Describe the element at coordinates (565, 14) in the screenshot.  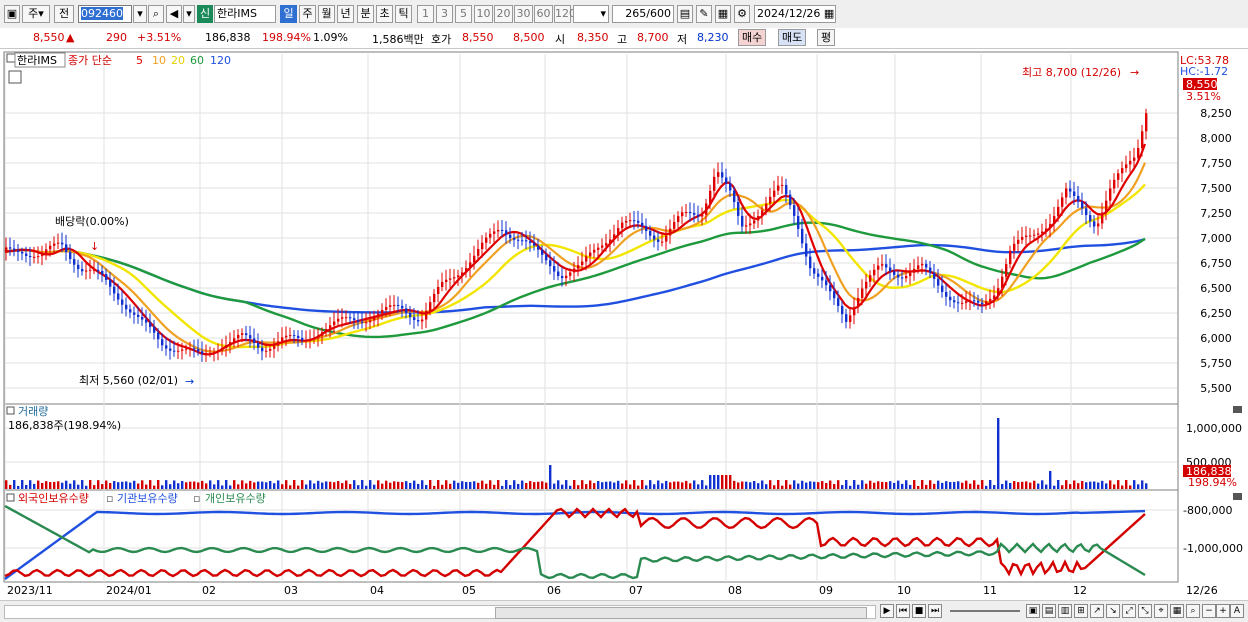
I see `number-120: 120` at that location.